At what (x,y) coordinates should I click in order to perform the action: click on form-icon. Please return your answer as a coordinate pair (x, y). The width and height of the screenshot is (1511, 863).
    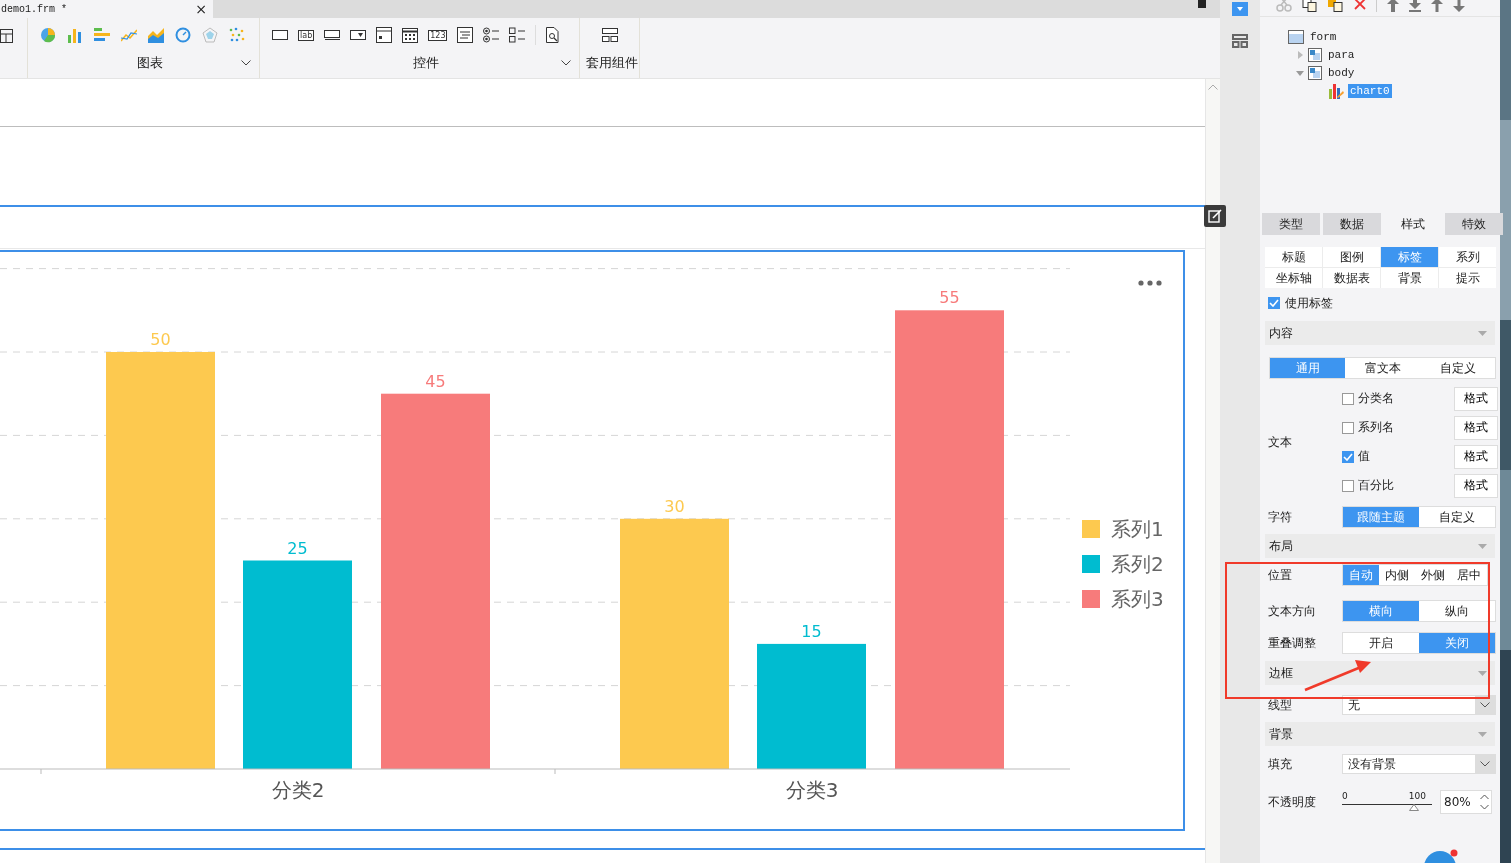
    Looking at the image, I should click on (1296, 37).